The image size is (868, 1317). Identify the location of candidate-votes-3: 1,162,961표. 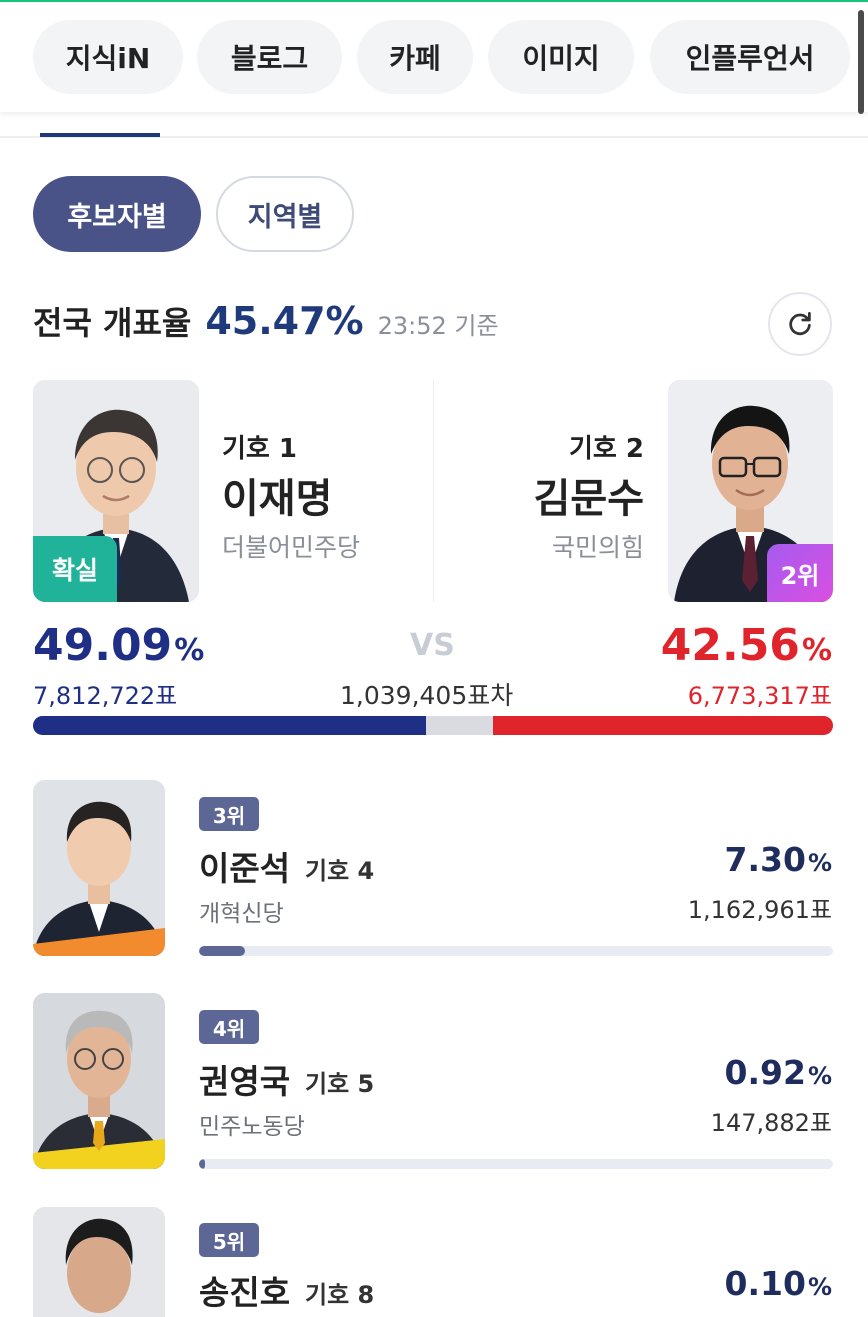
(759, 910).